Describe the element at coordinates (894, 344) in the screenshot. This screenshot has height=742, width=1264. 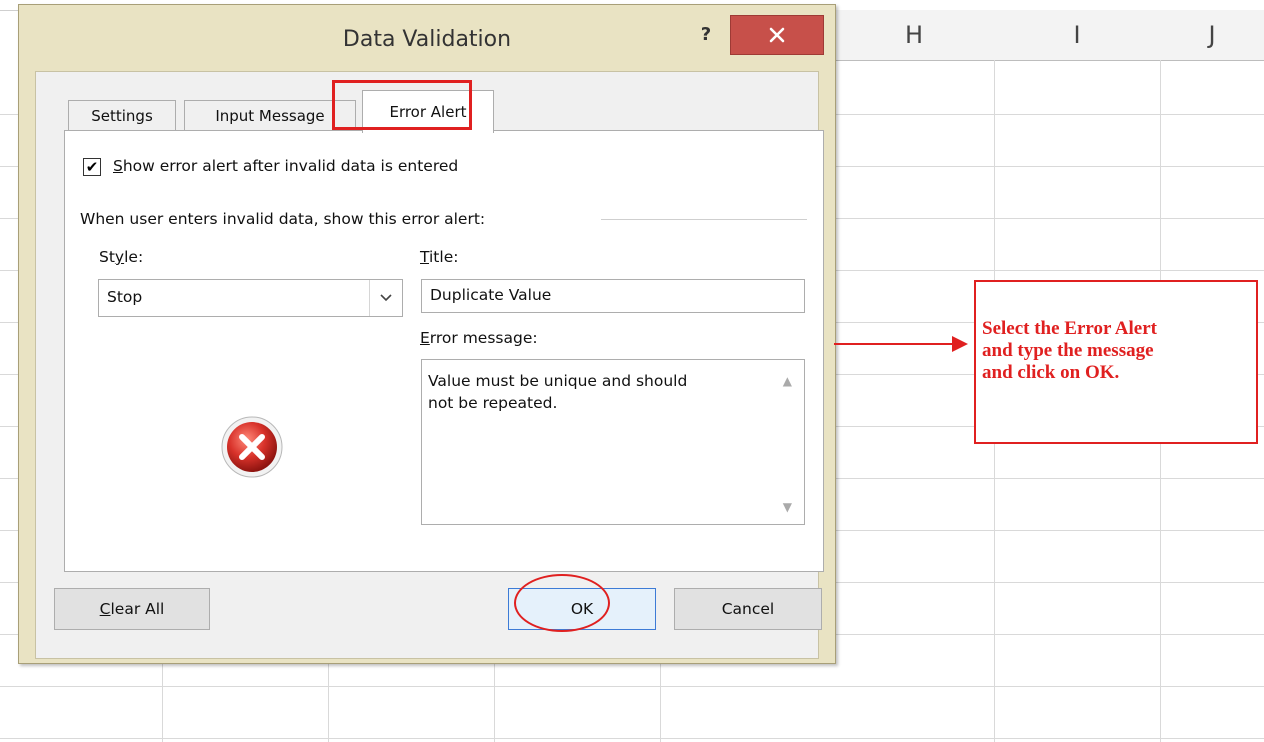
I see `annotation-arrow-line` at that location.